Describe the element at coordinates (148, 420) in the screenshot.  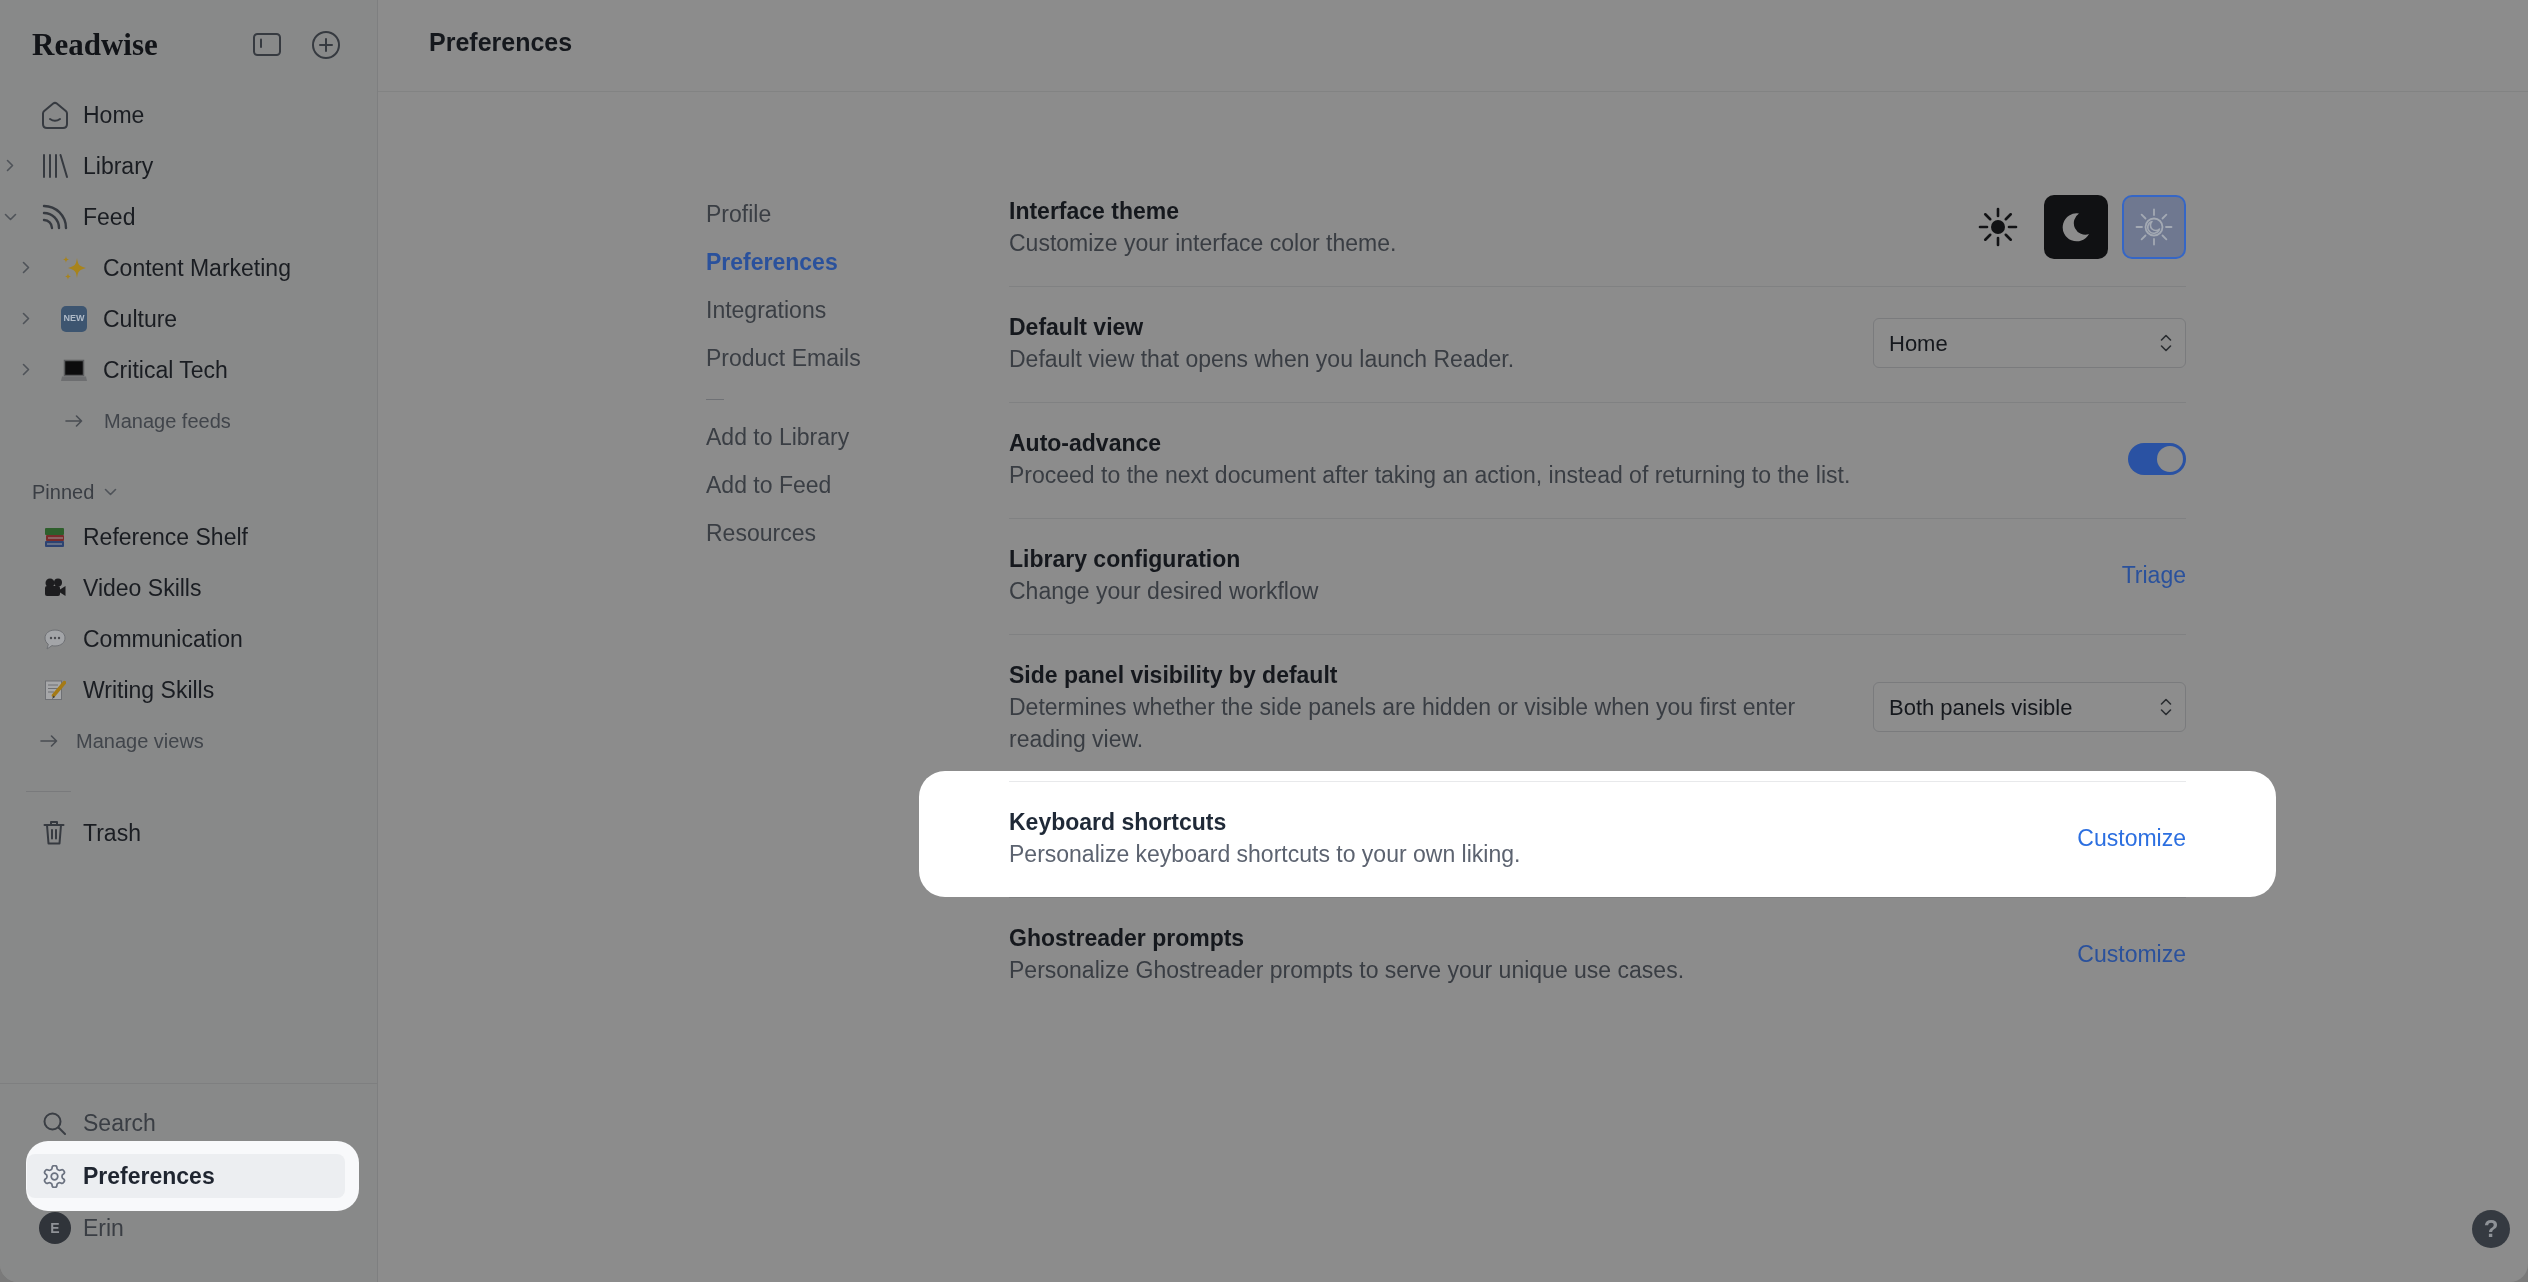
I see `manage-link: Manage feeds` at that location.